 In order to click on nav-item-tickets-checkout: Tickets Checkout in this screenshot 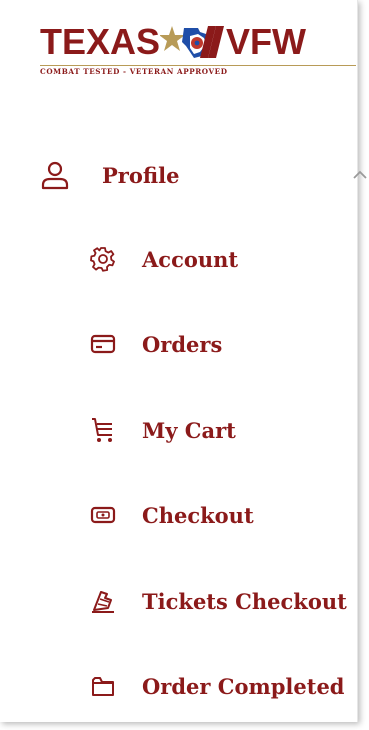, I will do `click(218, 601)`.